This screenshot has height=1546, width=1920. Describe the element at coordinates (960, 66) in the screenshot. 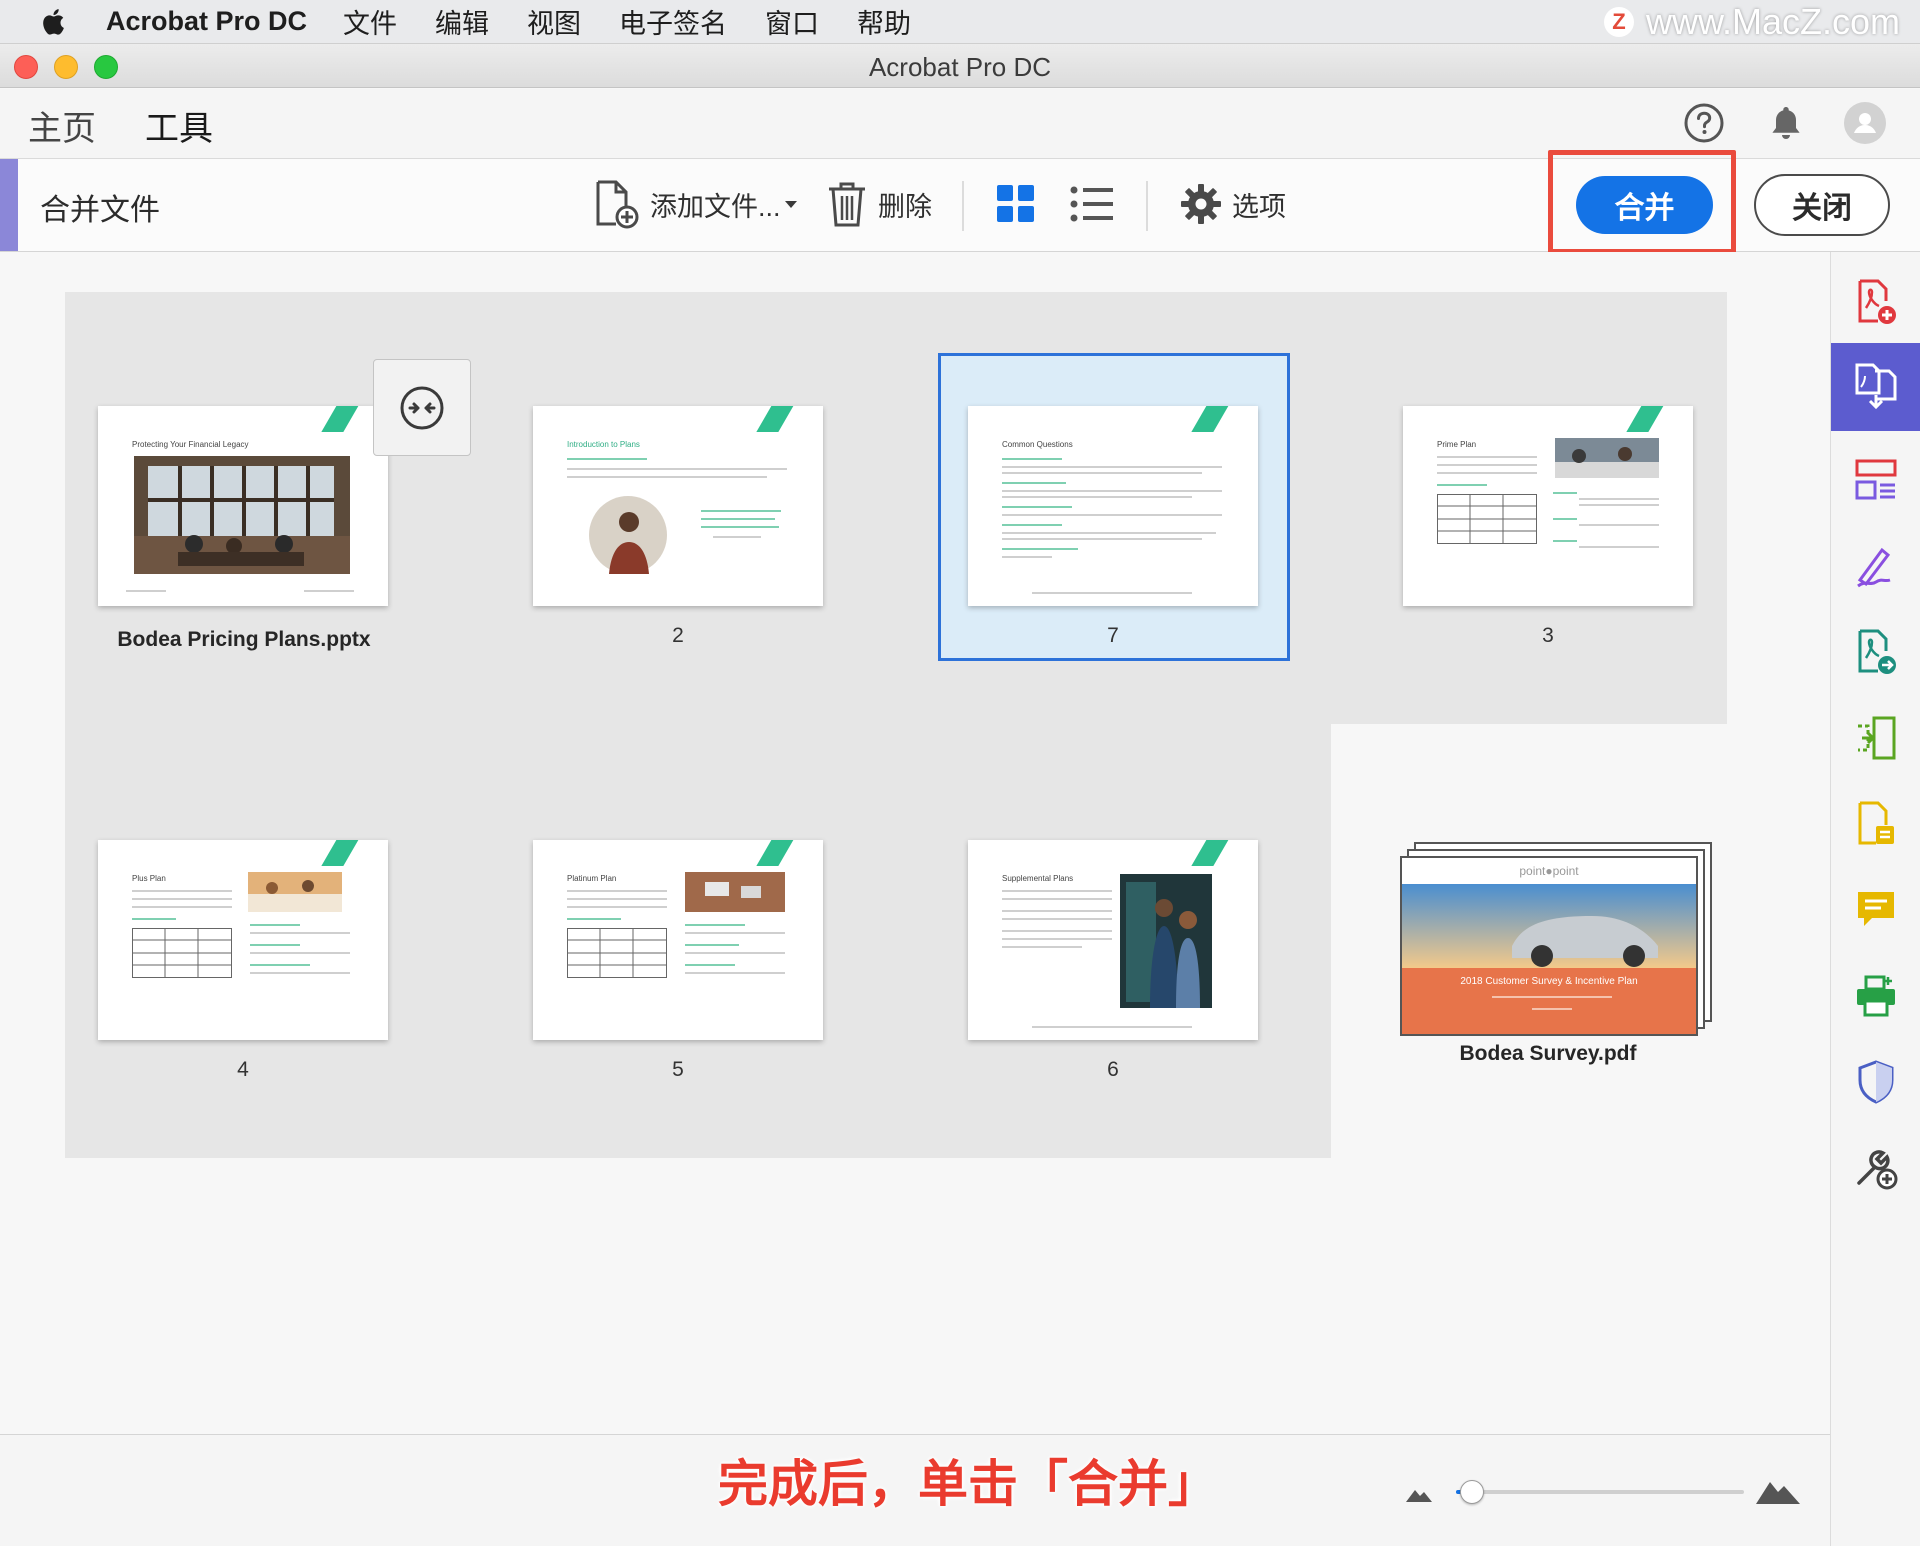

I see `window-title-bar: Acrobat Pro DC` at that location.